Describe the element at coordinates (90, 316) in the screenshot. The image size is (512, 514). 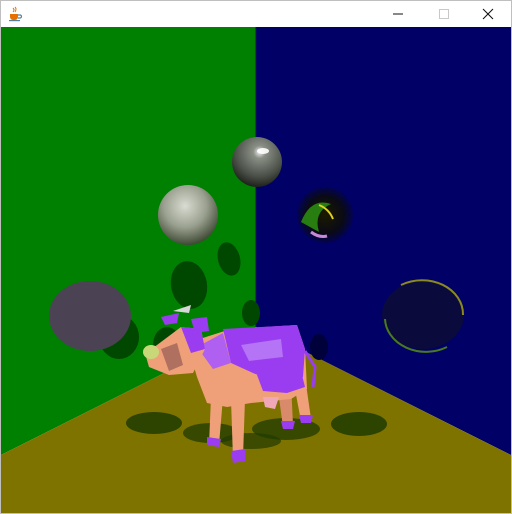
I see `dark-sphere-disc` at that location.